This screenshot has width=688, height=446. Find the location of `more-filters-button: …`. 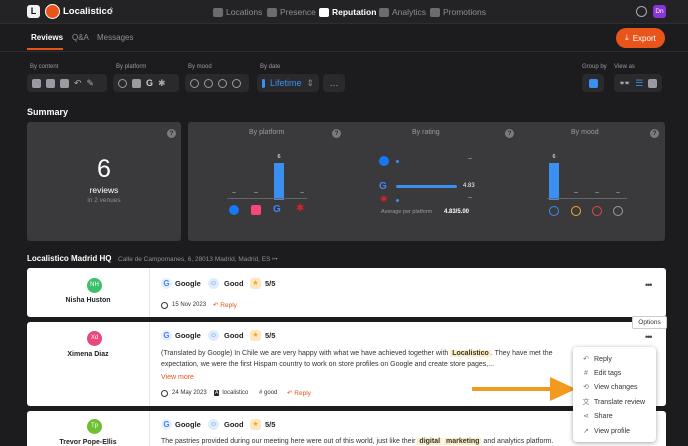

more-filters-button: … is located at coordinates (334, 83).